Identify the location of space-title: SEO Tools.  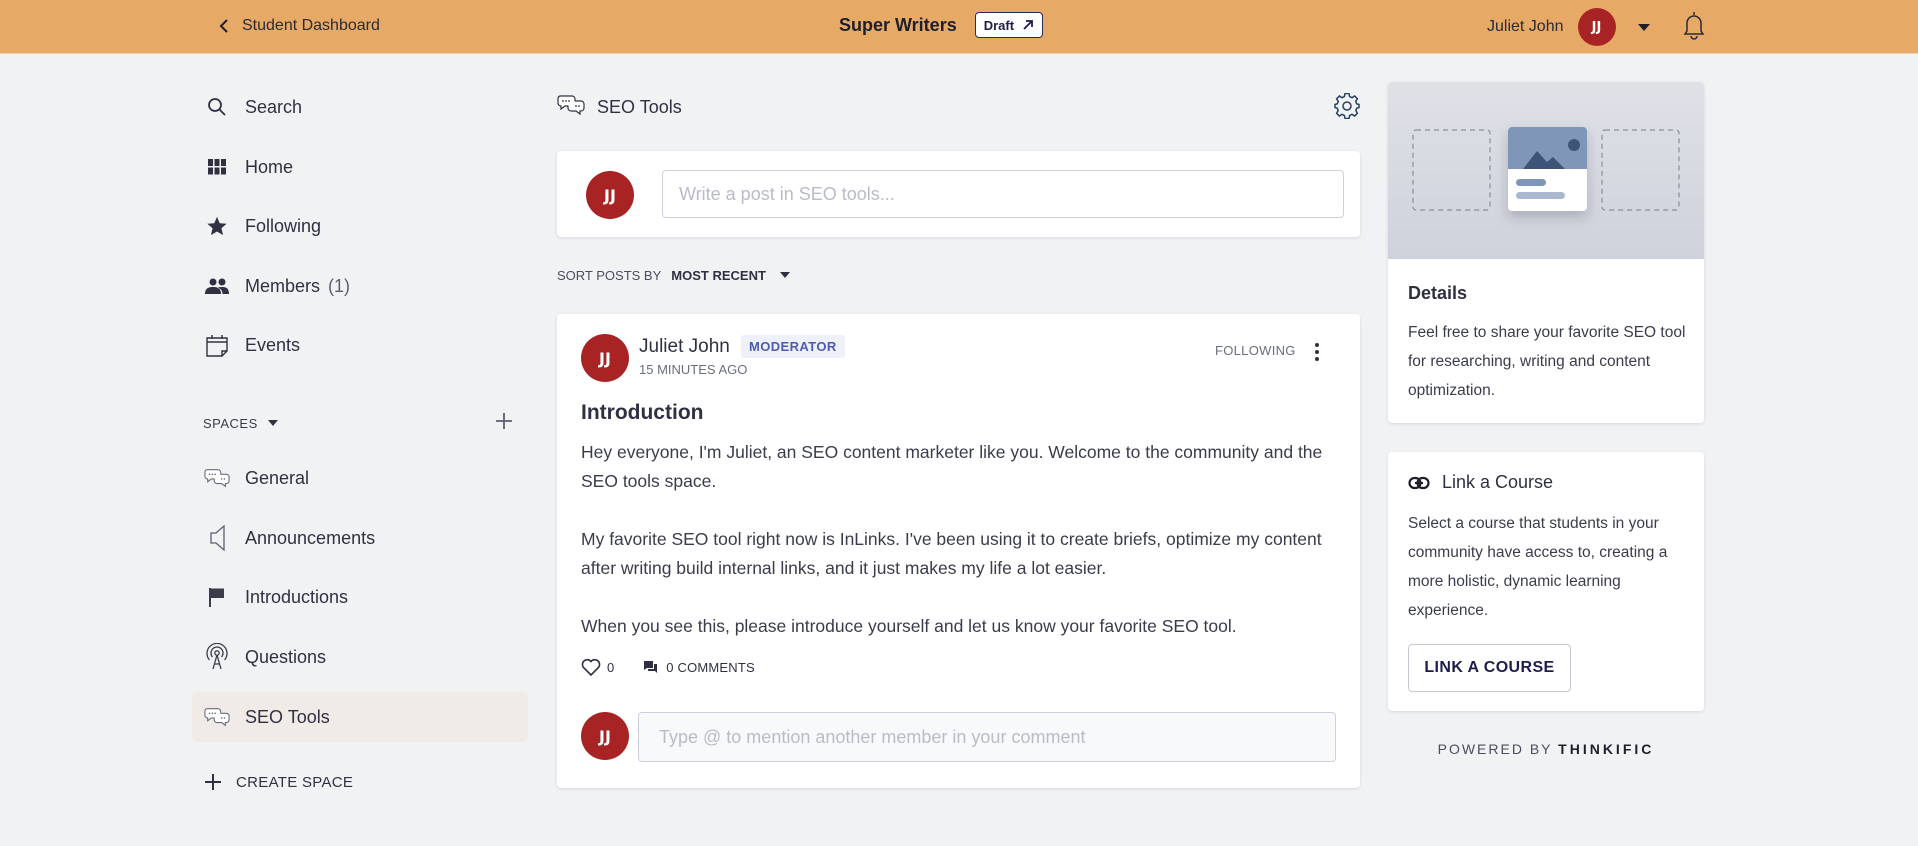
(639, 106).